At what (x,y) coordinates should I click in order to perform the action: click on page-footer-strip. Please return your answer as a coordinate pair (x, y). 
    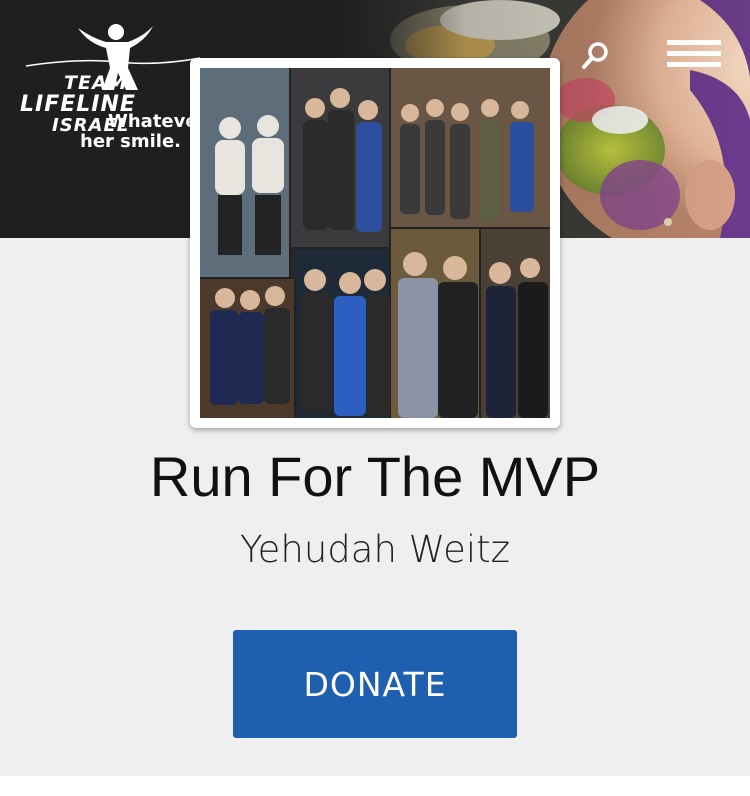
    Looking at the image, I should click on (375, 786).